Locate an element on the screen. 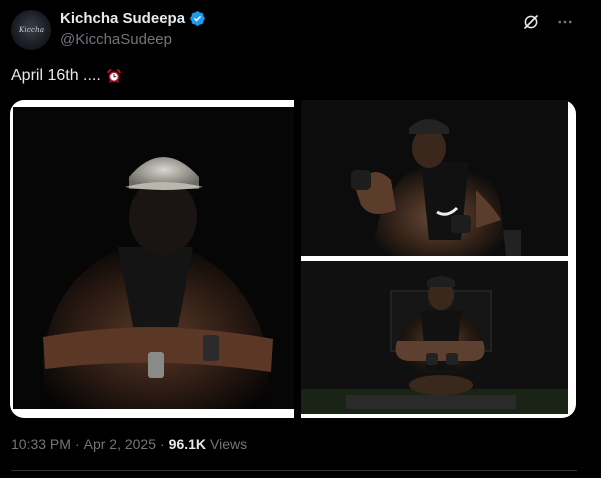 The height and width of the screenshot is (478, 601). verified-badge-icon is located at coordinates (197, 18).